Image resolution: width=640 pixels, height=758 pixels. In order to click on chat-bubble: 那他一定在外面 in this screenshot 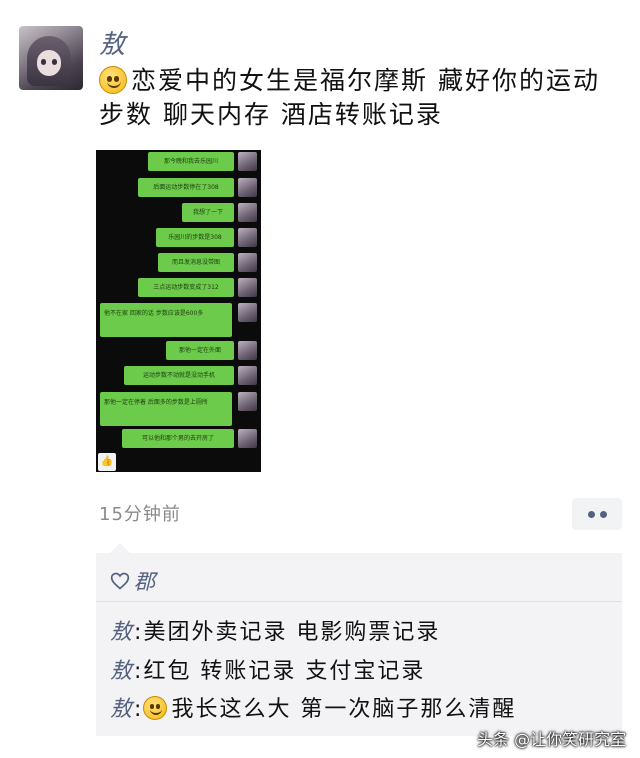, I will do `click(200, 350)`.